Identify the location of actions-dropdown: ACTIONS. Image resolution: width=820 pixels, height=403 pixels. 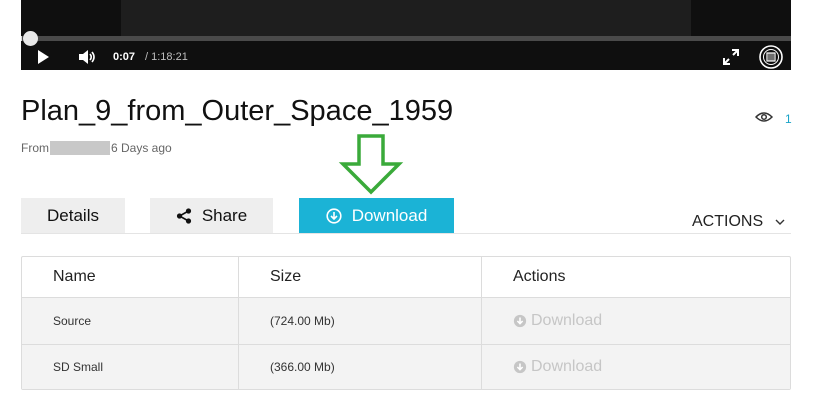
(738, 222).